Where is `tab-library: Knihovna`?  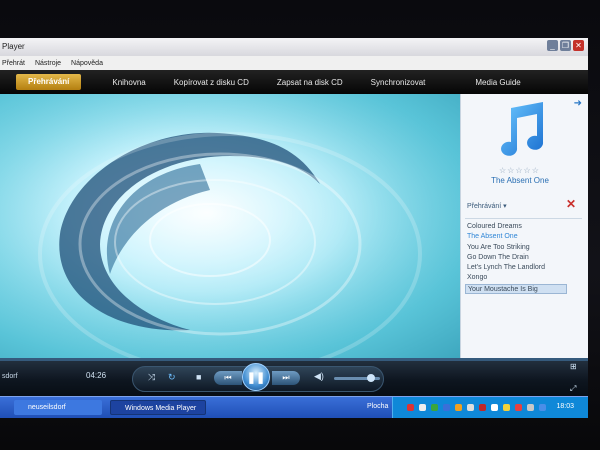
tab-library: Knihovna is located at coordinates (128, 82).